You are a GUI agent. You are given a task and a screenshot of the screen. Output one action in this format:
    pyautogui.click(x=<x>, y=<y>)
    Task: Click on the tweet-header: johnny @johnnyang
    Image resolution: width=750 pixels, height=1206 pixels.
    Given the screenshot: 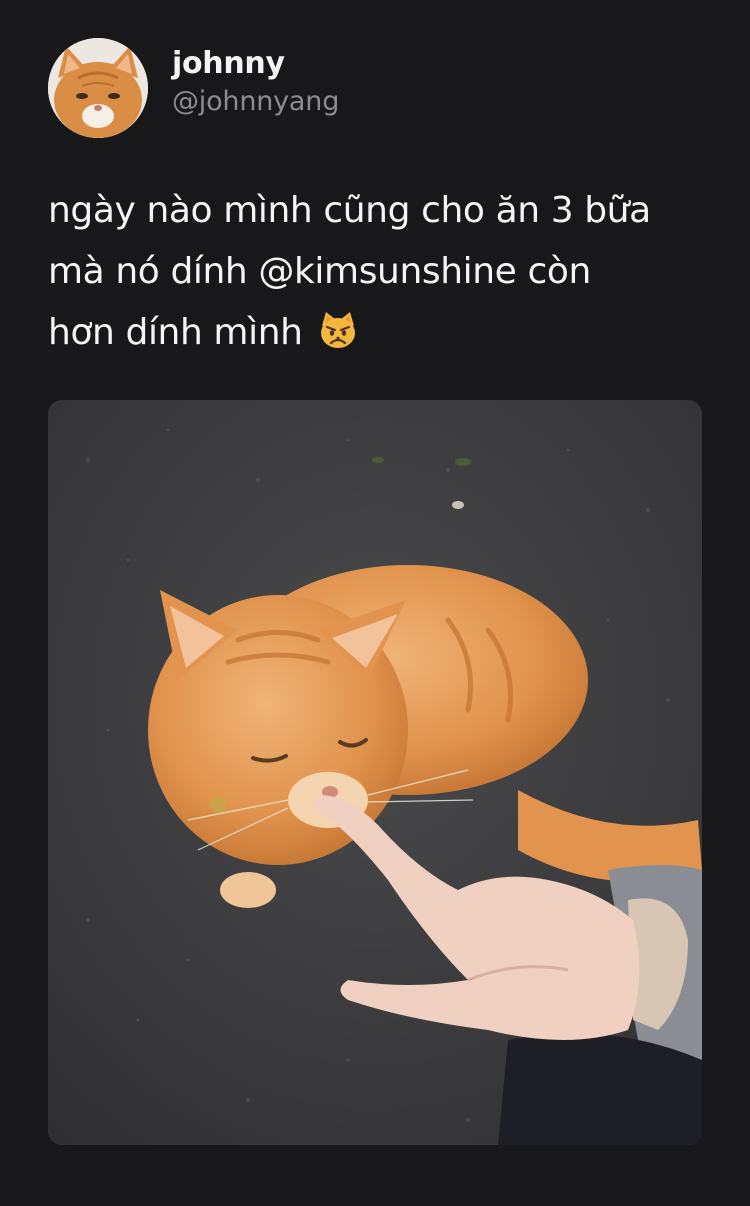 What is the action you would take?
    pyautogui.click(x=193, y=88)
    